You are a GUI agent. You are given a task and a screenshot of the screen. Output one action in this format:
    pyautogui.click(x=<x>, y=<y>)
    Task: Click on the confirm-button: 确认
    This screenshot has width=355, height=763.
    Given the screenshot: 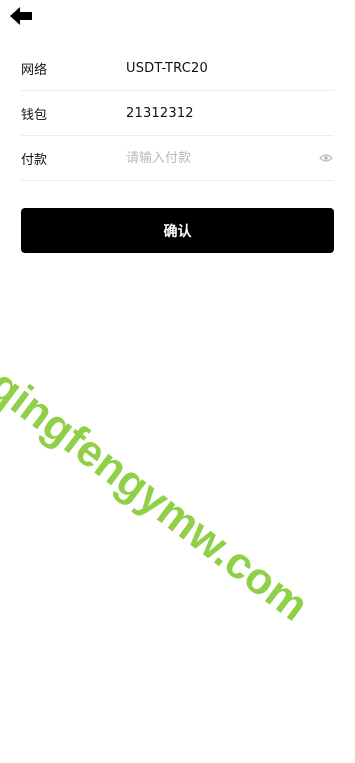 What is the action you would take?
    pyautogui.click(x=177, y=230)
    